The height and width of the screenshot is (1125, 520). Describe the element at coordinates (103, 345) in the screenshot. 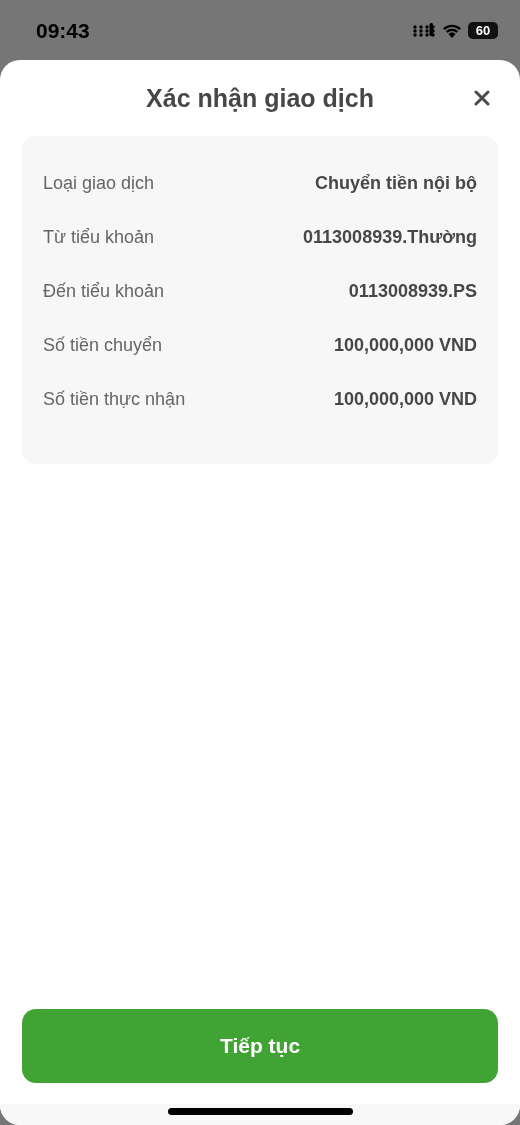

I see `detail-label: Số tiền chuyển` at that location.